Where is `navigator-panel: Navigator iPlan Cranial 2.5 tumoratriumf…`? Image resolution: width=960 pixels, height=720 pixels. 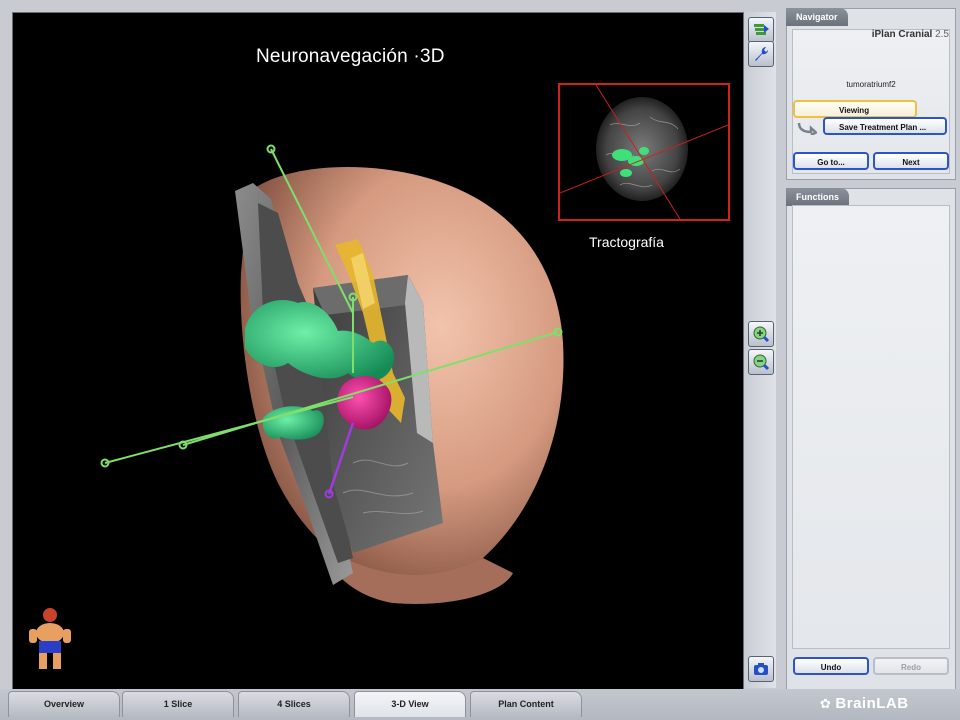
navigator-panel: Navigator iPlan Cranial 2.5 tumoratriumf… is located at coordinates (871, 94).